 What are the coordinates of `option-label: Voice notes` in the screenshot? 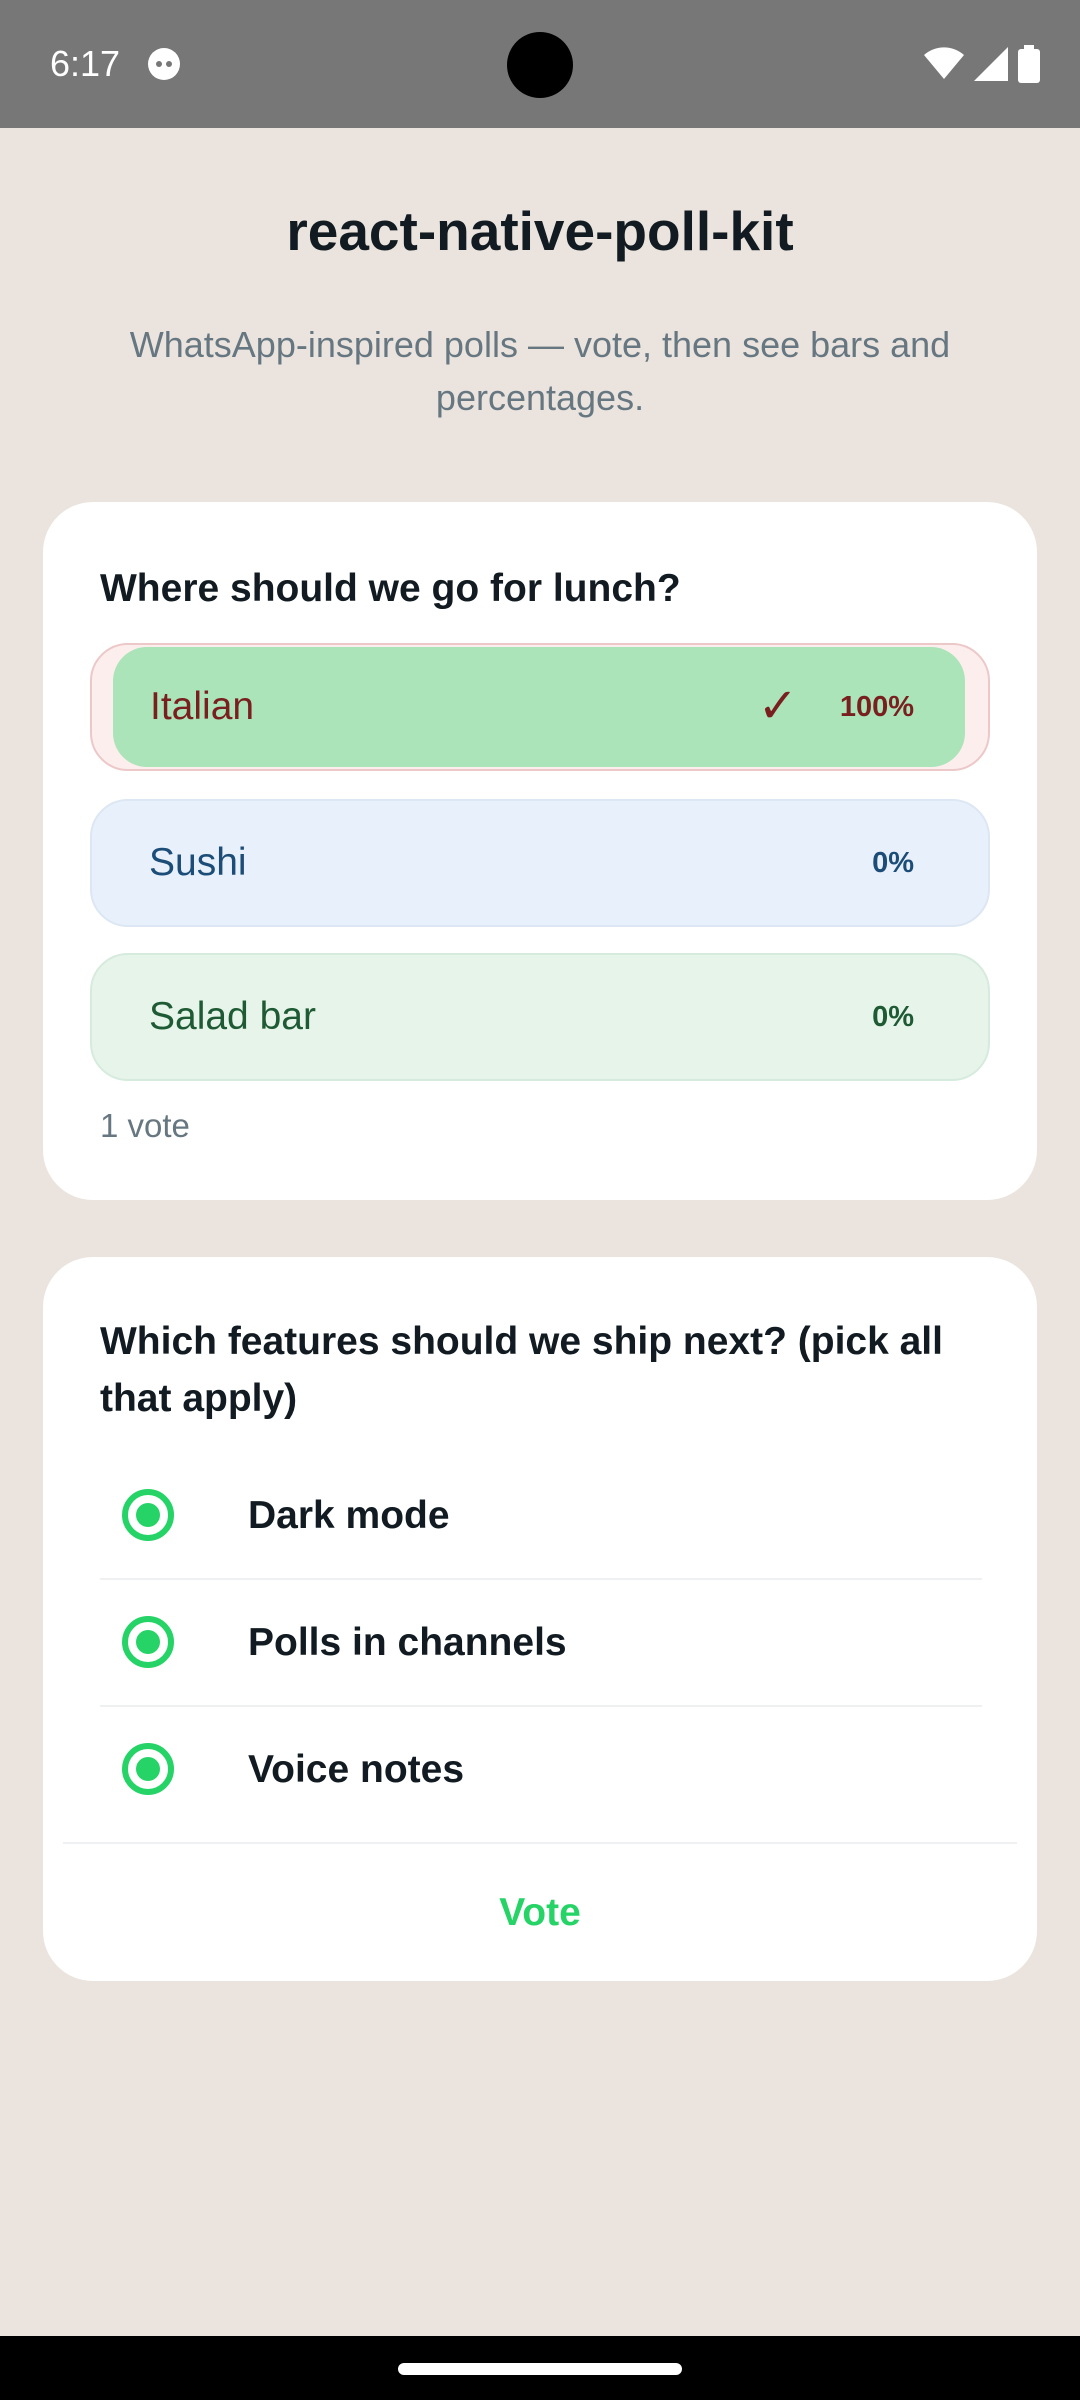 It's located at (356, 1769).